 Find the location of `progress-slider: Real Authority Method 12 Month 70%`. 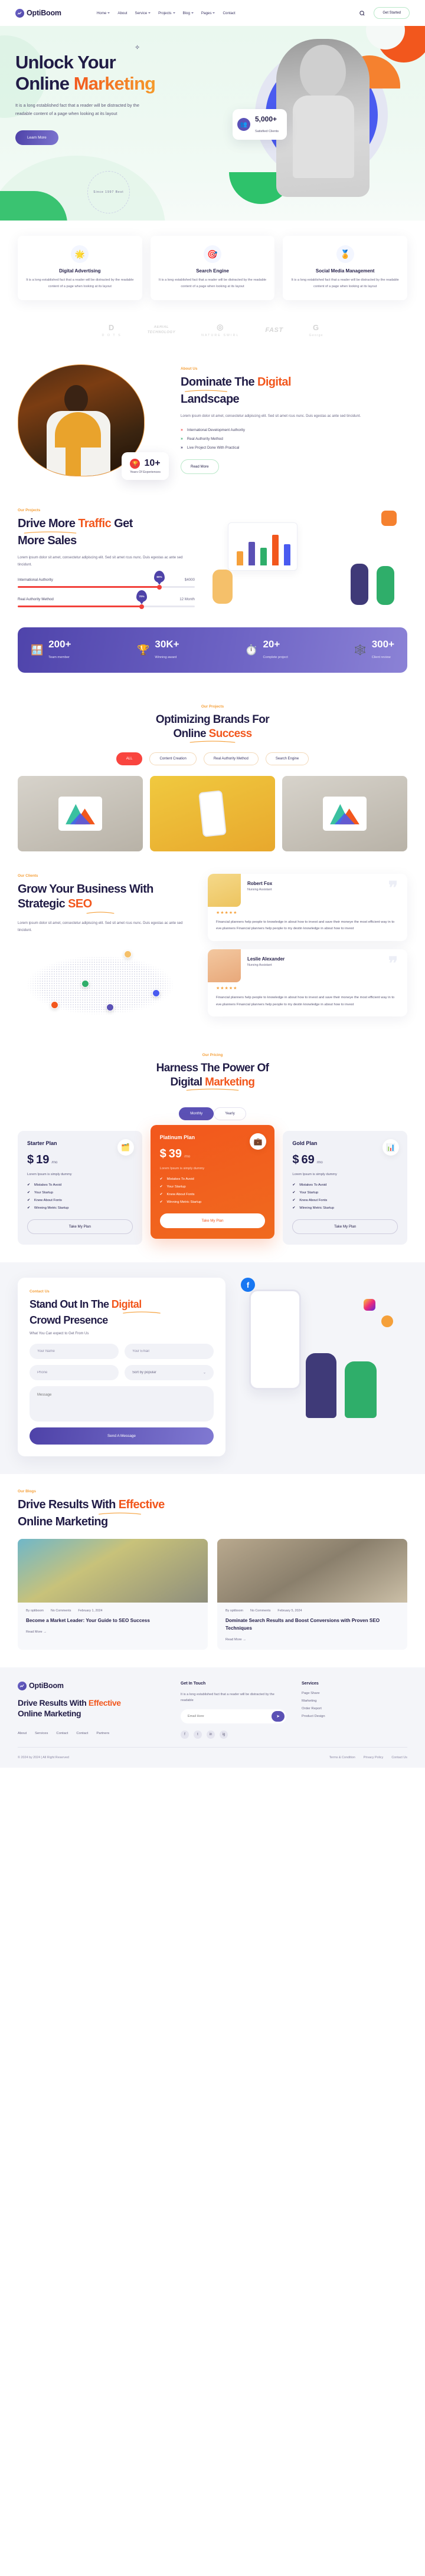

progress-slider: Real Authority Method 12 Month 70% is located at coordinates (106, 599).